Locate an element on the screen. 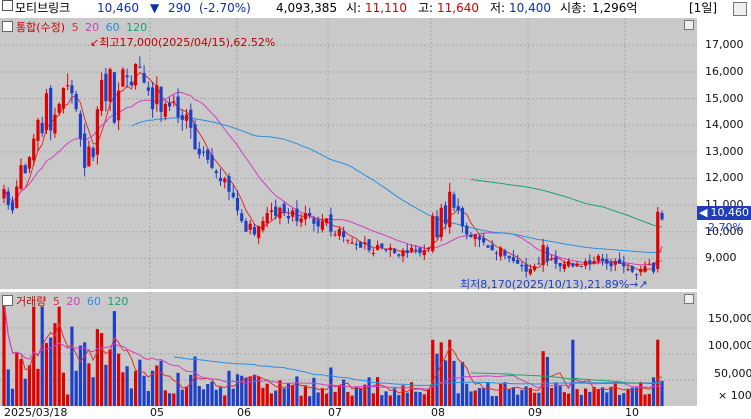 Image resolution: width=751 pixels, height=419 pixels. legend-ma60: 60 is located at coordinates (93, 301).